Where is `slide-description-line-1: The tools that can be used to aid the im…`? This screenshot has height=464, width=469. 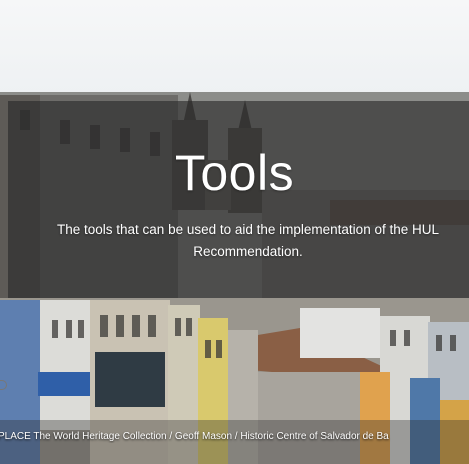
slide-description-line-1: The tools that can be used to aid the im… is located at coordinates (248, 229).